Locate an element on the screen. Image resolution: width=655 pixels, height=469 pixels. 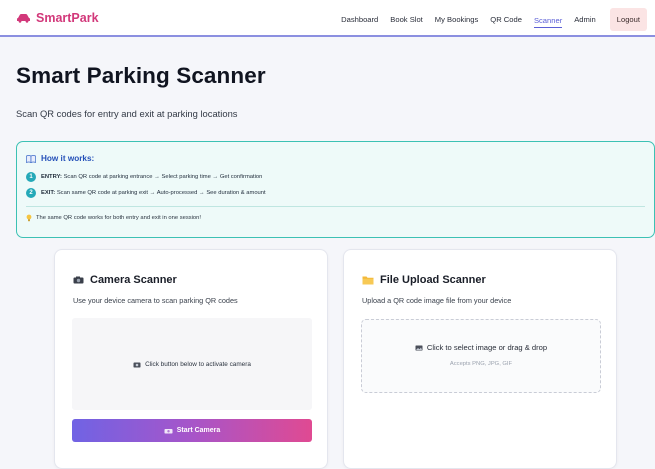
folder-icon is located at coordinates (368, 280).